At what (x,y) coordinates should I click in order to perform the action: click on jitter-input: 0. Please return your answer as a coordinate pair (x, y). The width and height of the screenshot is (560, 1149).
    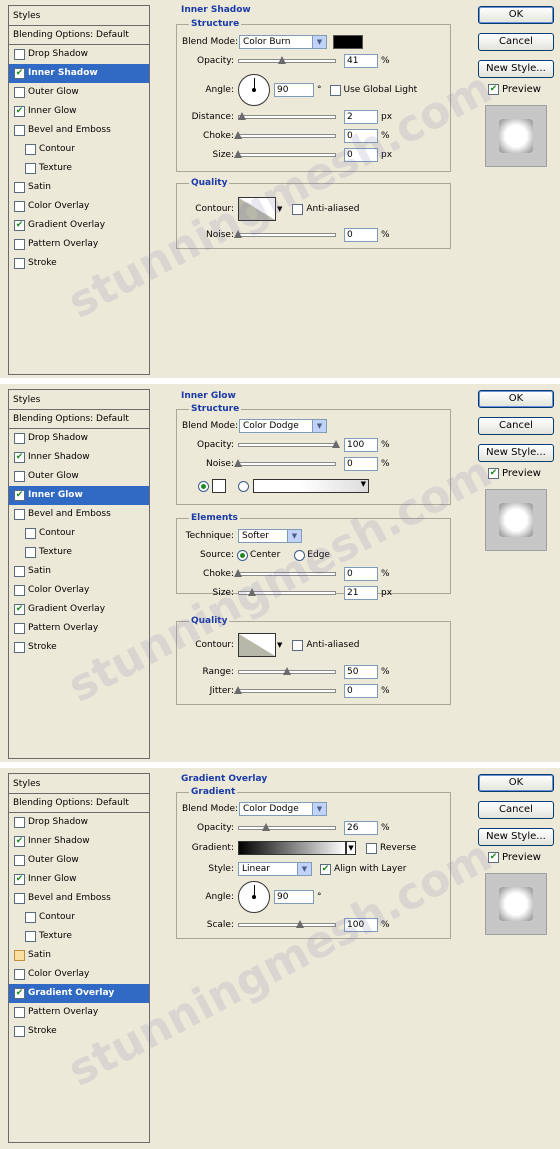
    Looking at the image, I should click on (361, 691).